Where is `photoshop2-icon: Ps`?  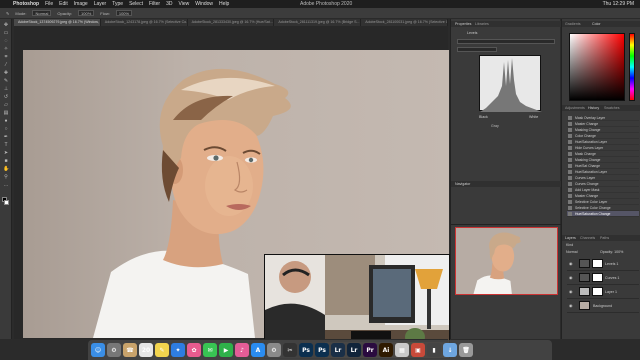 photoshop2-icon: Ps is located at coordinates (322, 350).